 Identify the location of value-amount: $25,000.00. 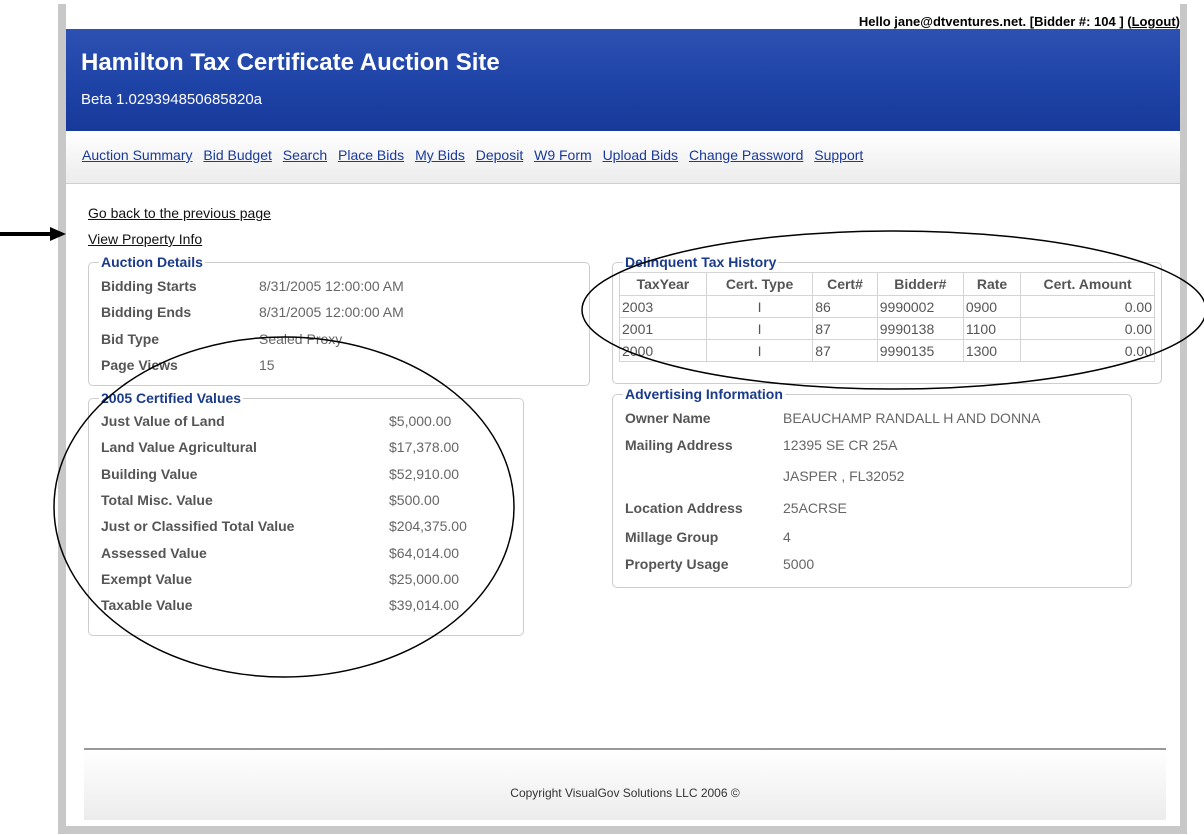
(424, 578).